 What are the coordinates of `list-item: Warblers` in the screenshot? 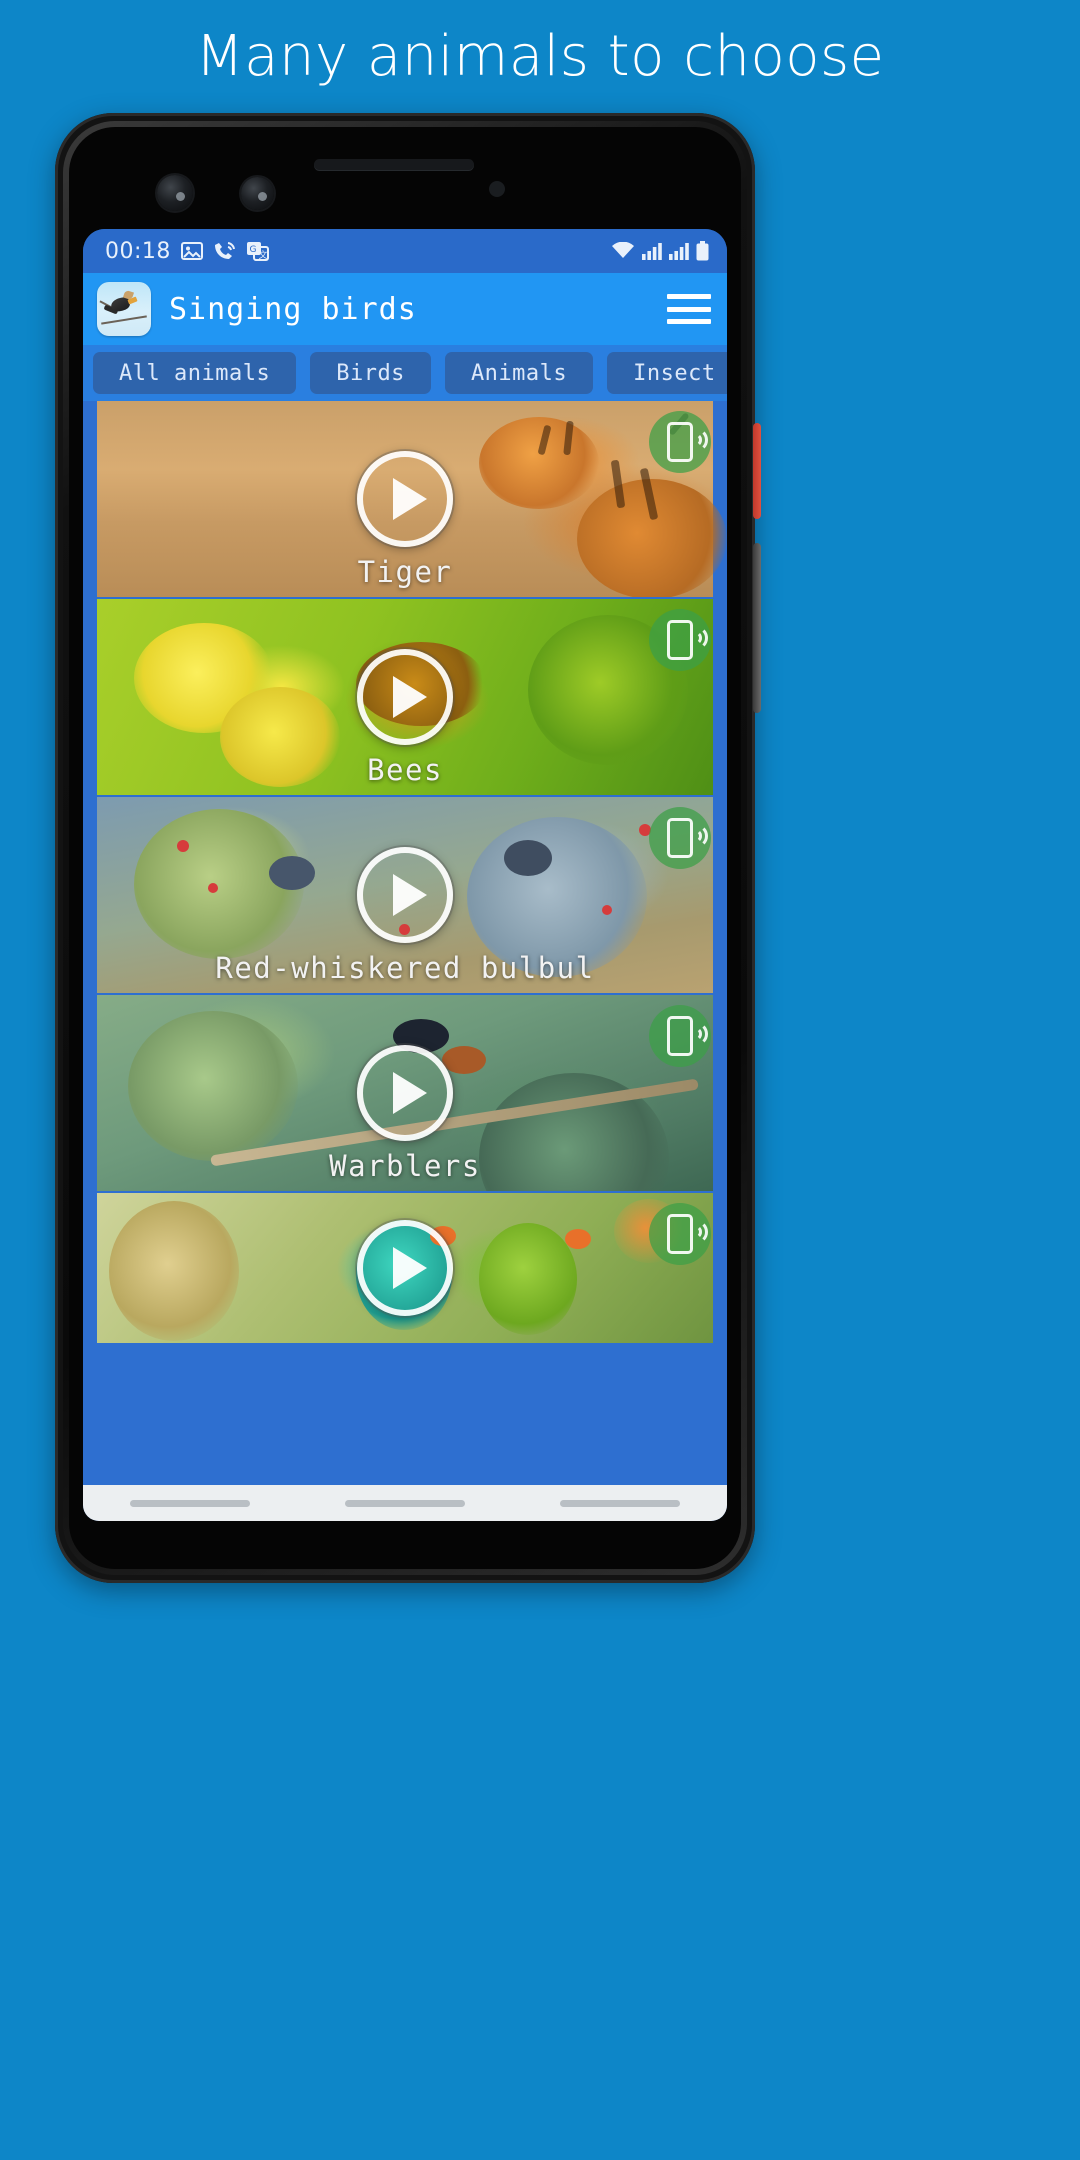 It's located at (405, 1093).